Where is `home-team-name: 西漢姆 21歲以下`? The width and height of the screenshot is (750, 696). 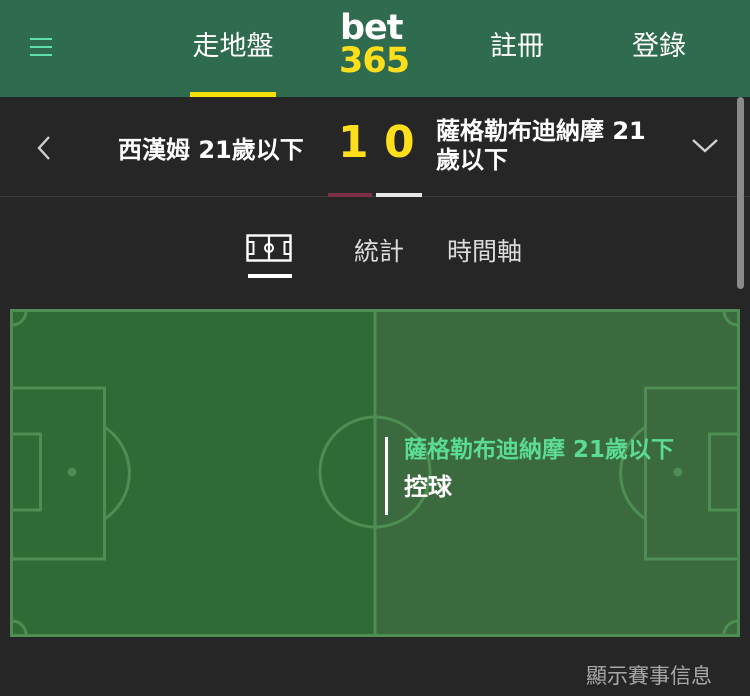 home-team-name: 西漢姆 21歲以下 is located at coordinates (211, 150).